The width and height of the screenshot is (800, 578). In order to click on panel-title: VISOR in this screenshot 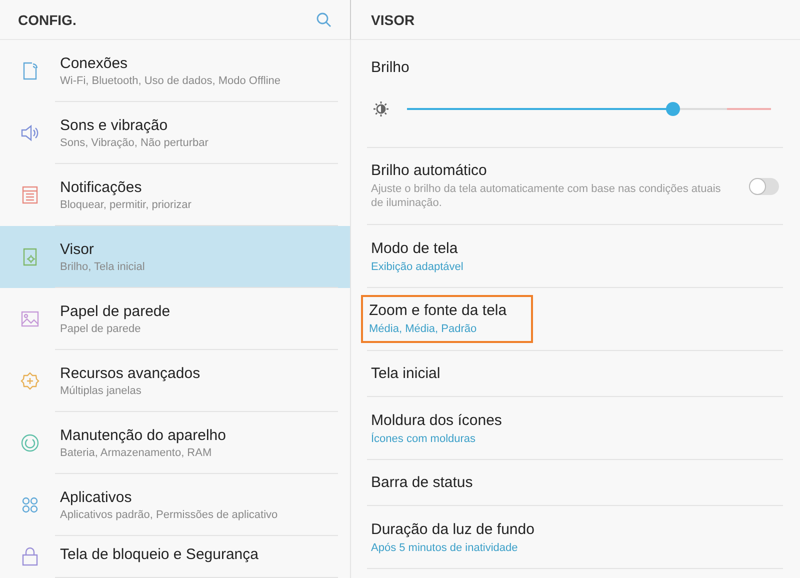, I will do `click(393, 20)`.